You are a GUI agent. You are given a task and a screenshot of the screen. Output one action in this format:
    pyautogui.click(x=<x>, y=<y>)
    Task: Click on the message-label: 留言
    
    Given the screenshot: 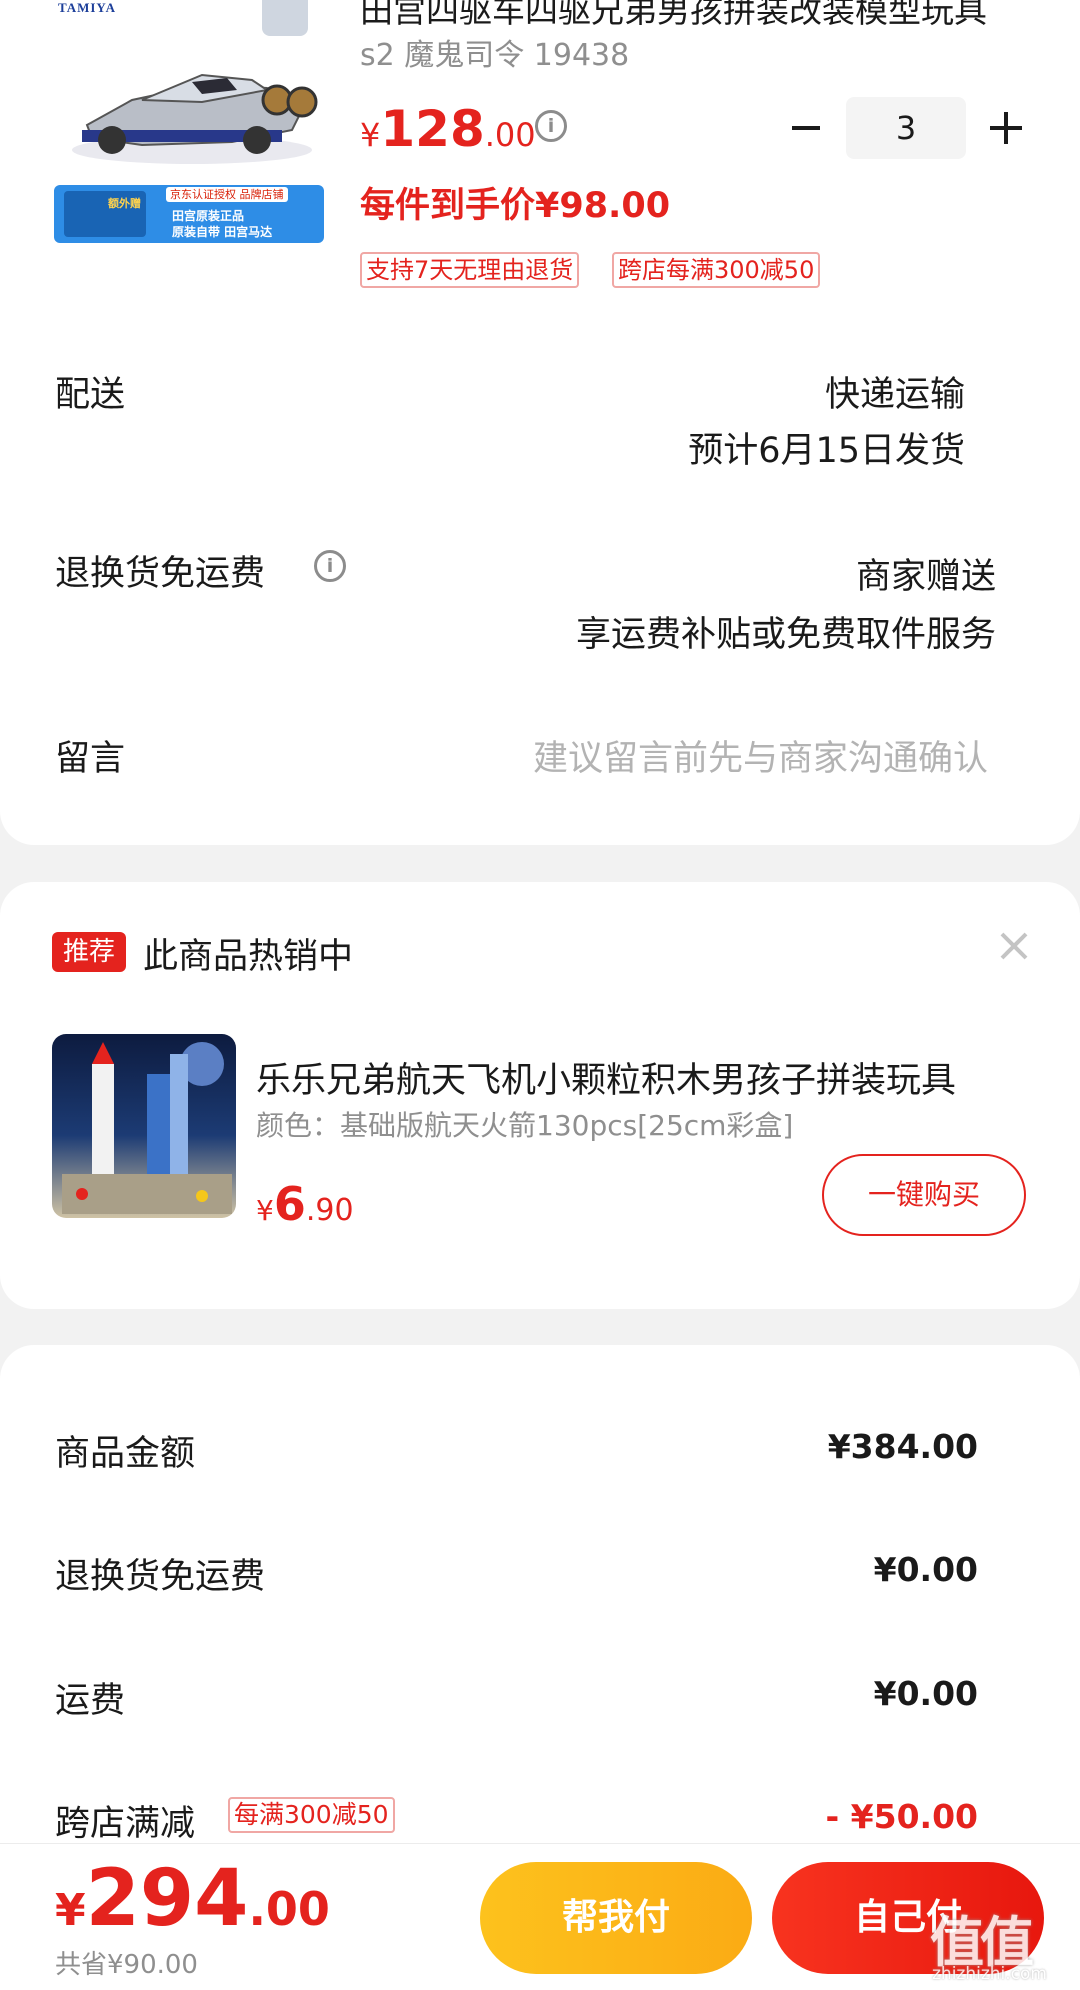 What is the action you would take?
    pyautogui.click(x=90, y=759)
    